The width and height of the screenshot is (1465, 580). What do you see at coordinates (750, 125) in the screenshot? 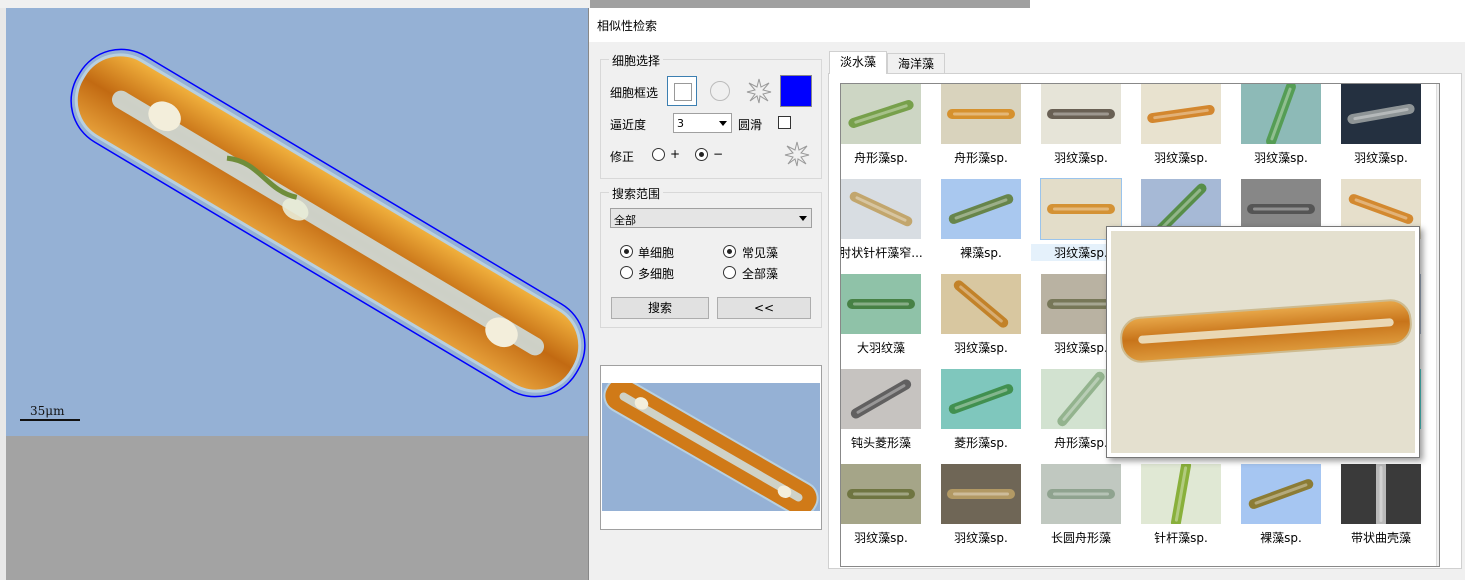
I see `smooth-label: 圆滑` at bounding box center [750, 125].